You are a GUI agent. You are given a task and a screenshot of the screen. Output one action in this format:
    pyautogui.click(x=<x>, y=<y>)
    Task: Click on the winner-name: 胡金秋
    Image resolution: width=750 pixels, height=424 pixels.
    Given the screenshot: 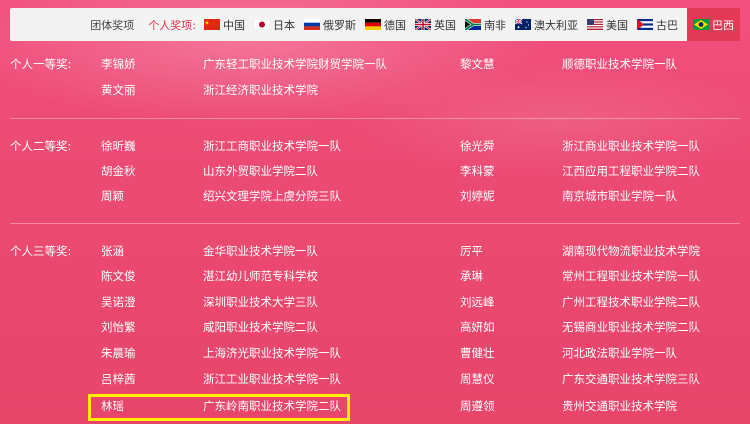 What is the action you would take?
    pyautogui.click(x=118, y=171)
    